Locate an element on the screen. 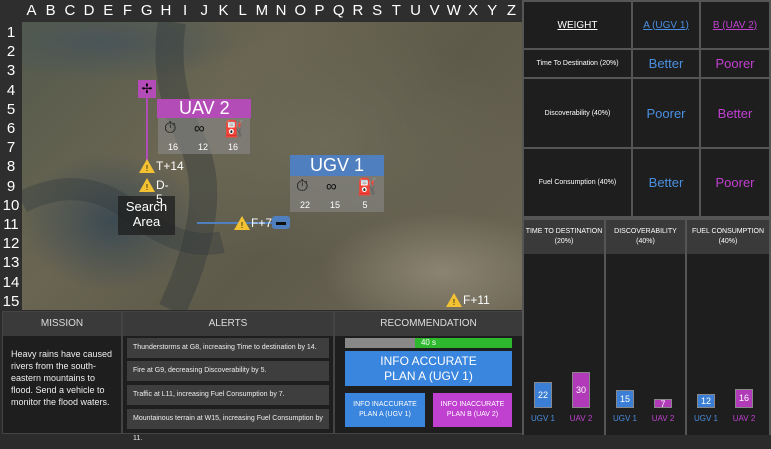 Image resolution: width=771 pixels, height=449 pixels. row-header-bar: 1 2 3 4 5 6 7 8 9 10 11 12 13 14 15 is located at coordinates (11, 166).